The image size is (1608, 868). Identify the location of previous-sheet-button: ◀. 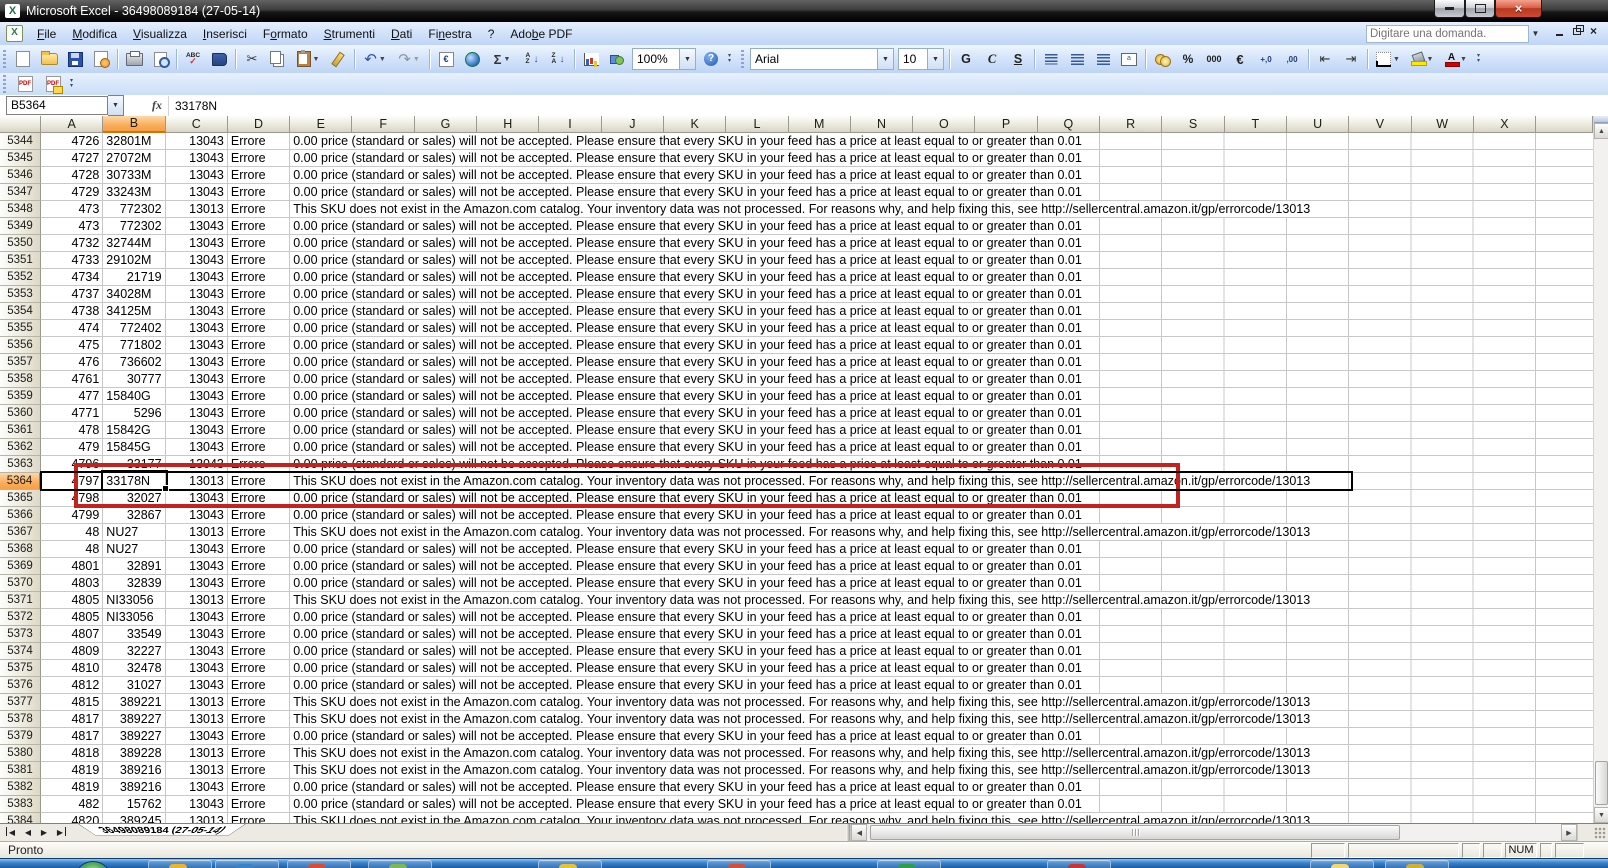
(28, 832).